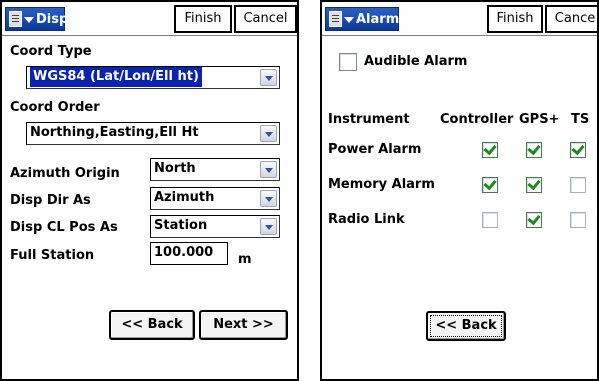 This screenshot has height=381, width=599. I want to click on titlebar: Display Finish Cancel, so click(149, 19).